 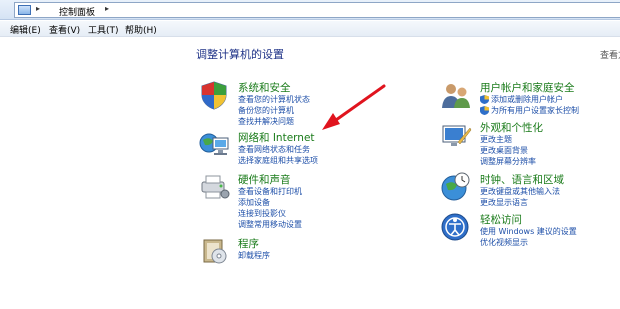 I want to click on address-field: ▸ 控制面板 ▸, so click(x=317, y=10).